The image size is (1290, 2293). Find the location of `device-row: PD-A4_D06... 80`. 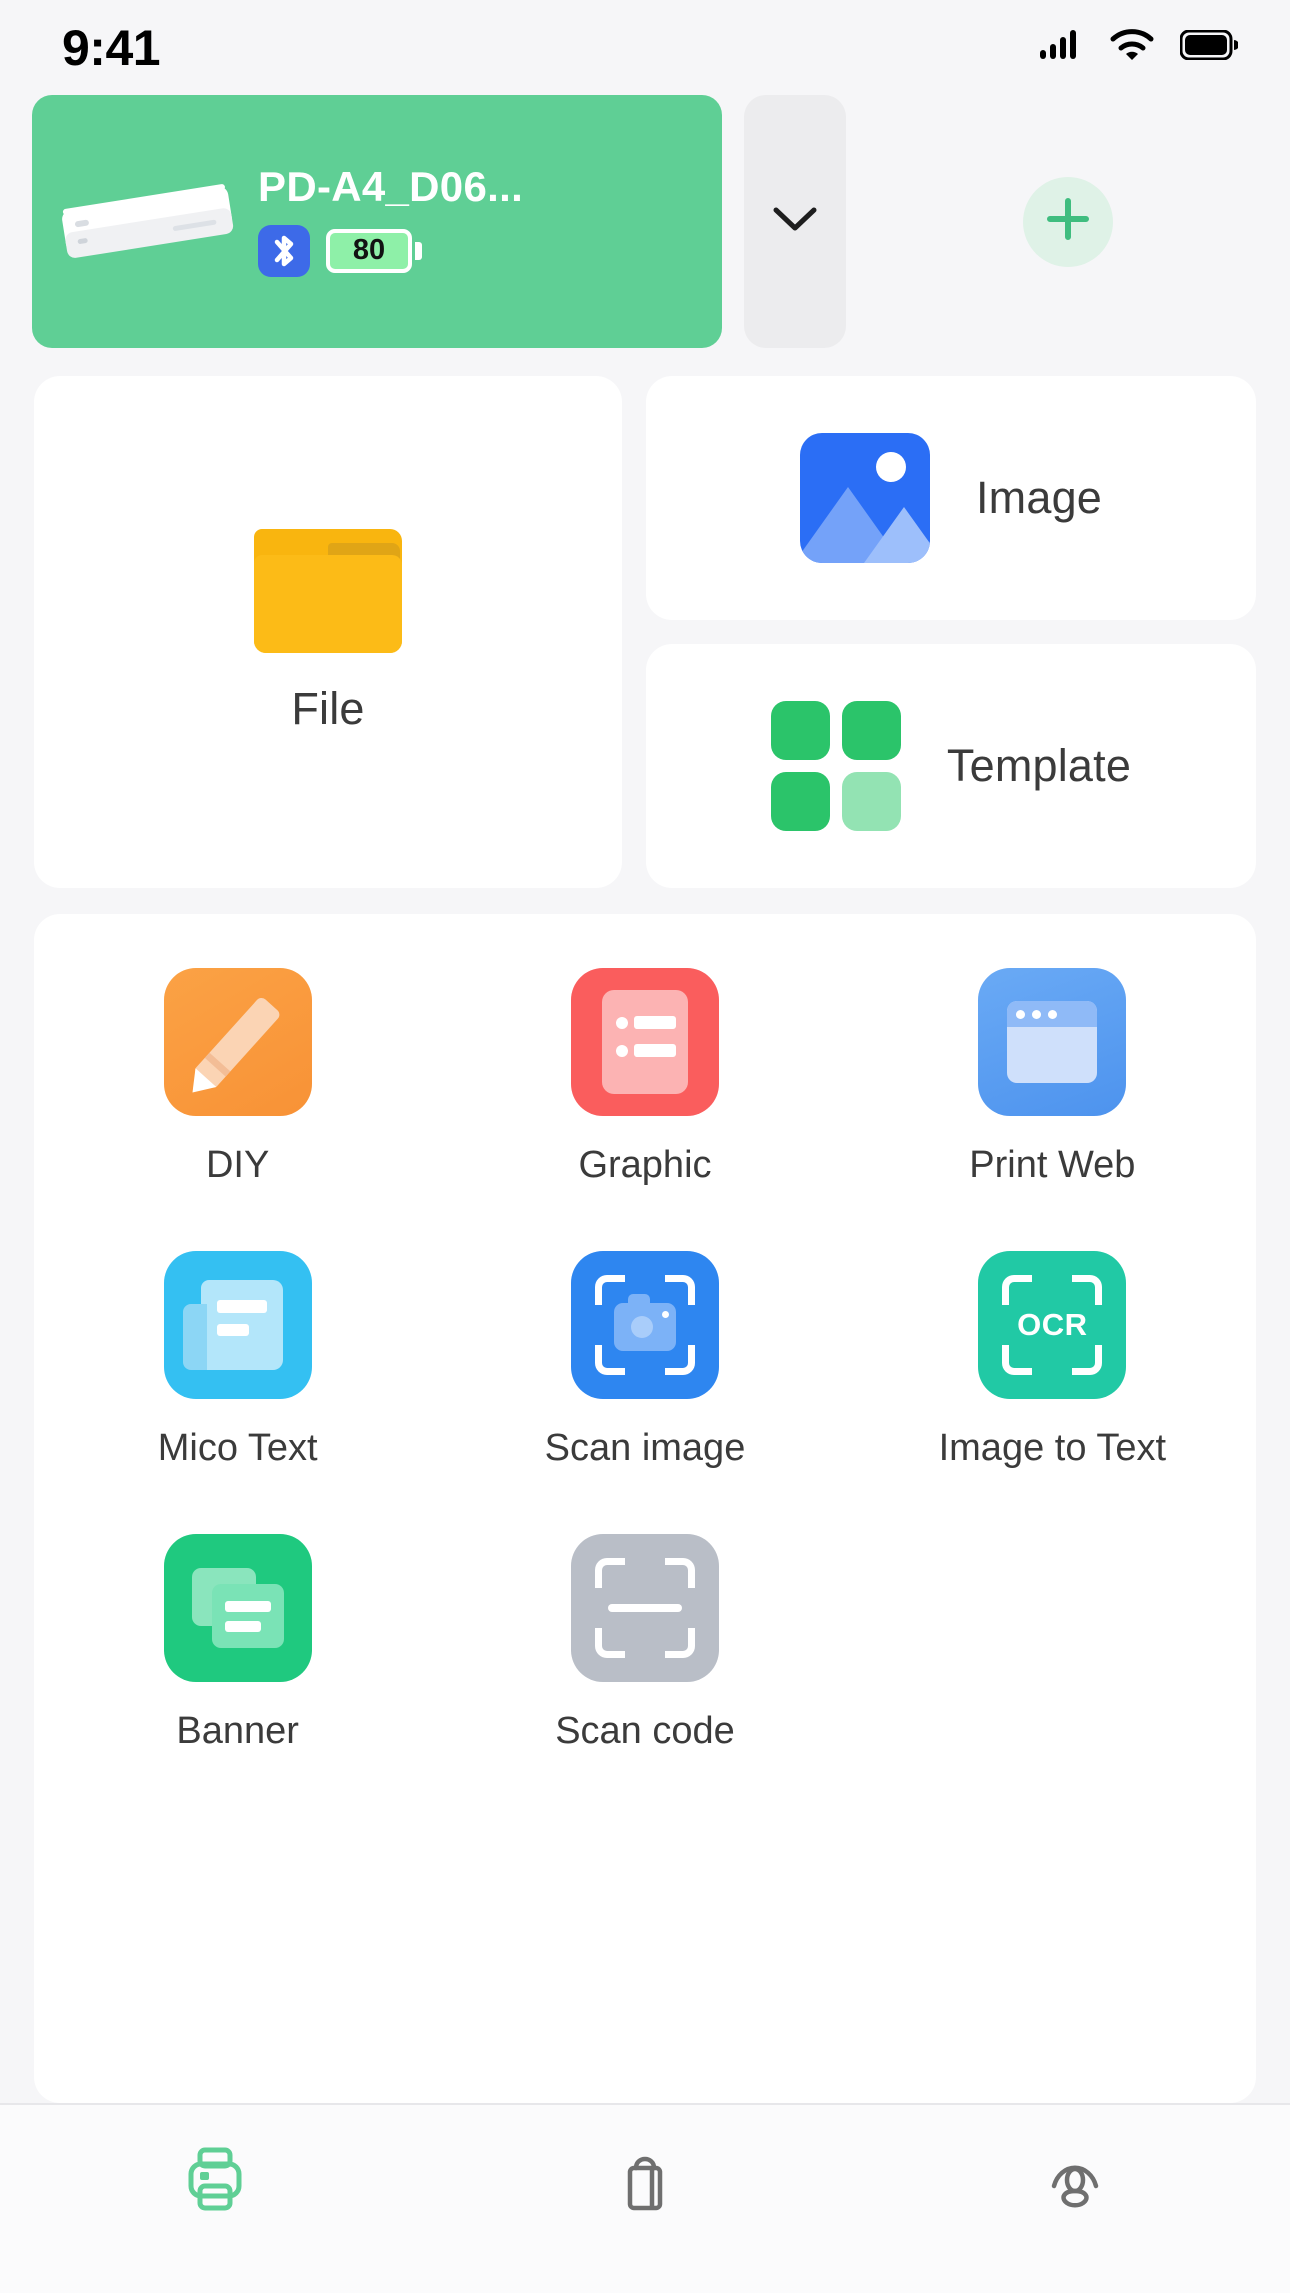

device-row: PD-A4_D06... 80 is located at coordinates (645, 221).